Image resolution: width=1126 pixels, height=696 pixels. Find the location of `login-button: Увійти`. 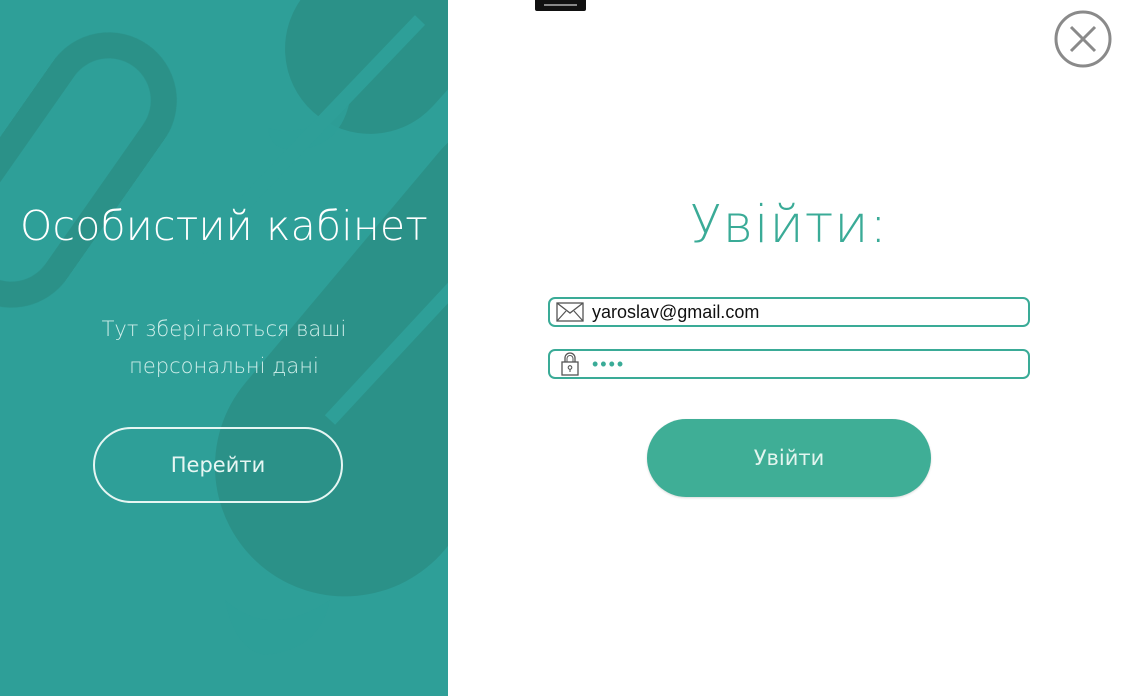

login-button: Увійти is located at coordinates (789, 458).